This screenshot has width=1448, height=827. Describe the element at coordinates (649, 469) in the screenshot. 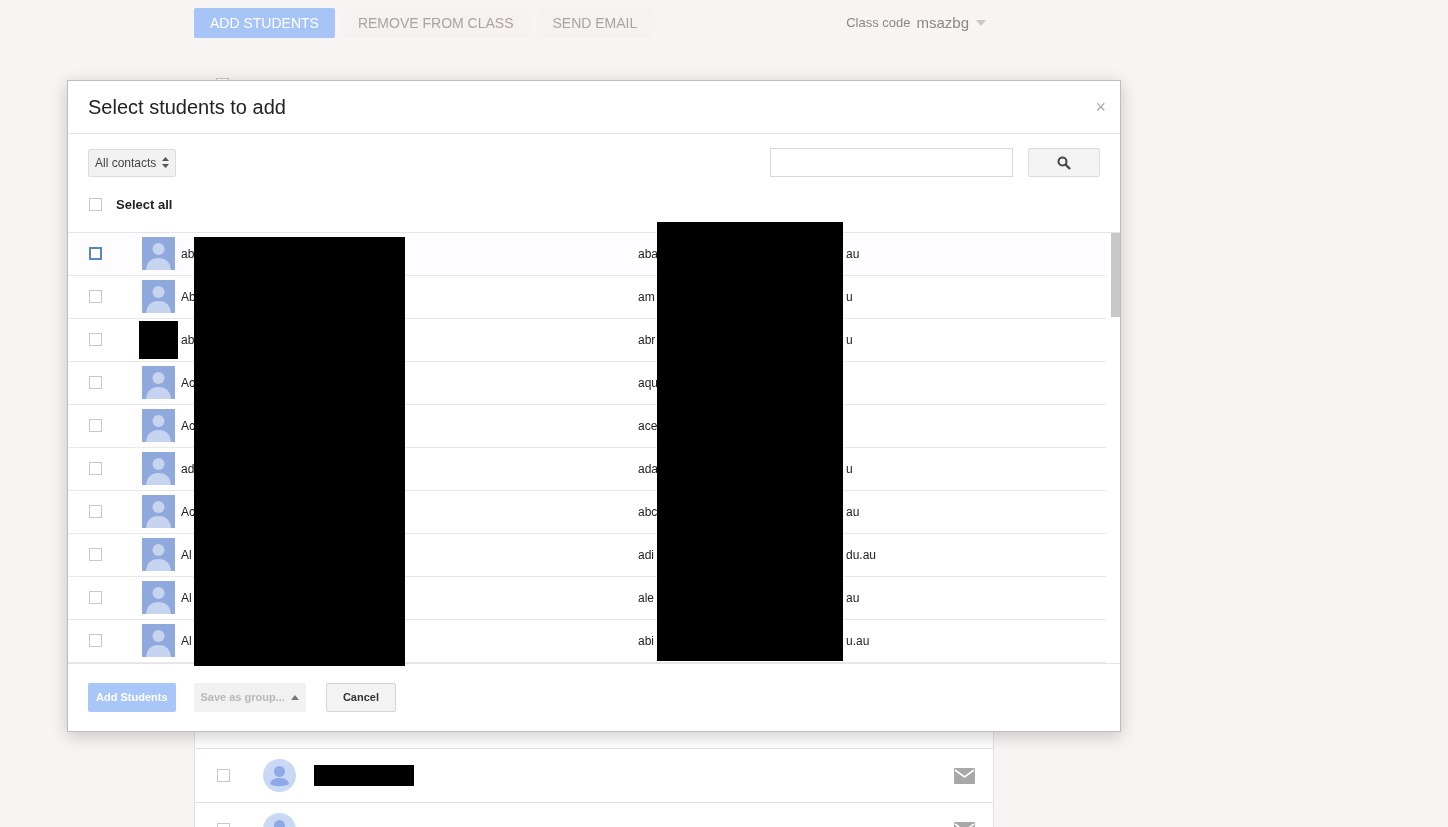

I see `email-start: ada` at that location.